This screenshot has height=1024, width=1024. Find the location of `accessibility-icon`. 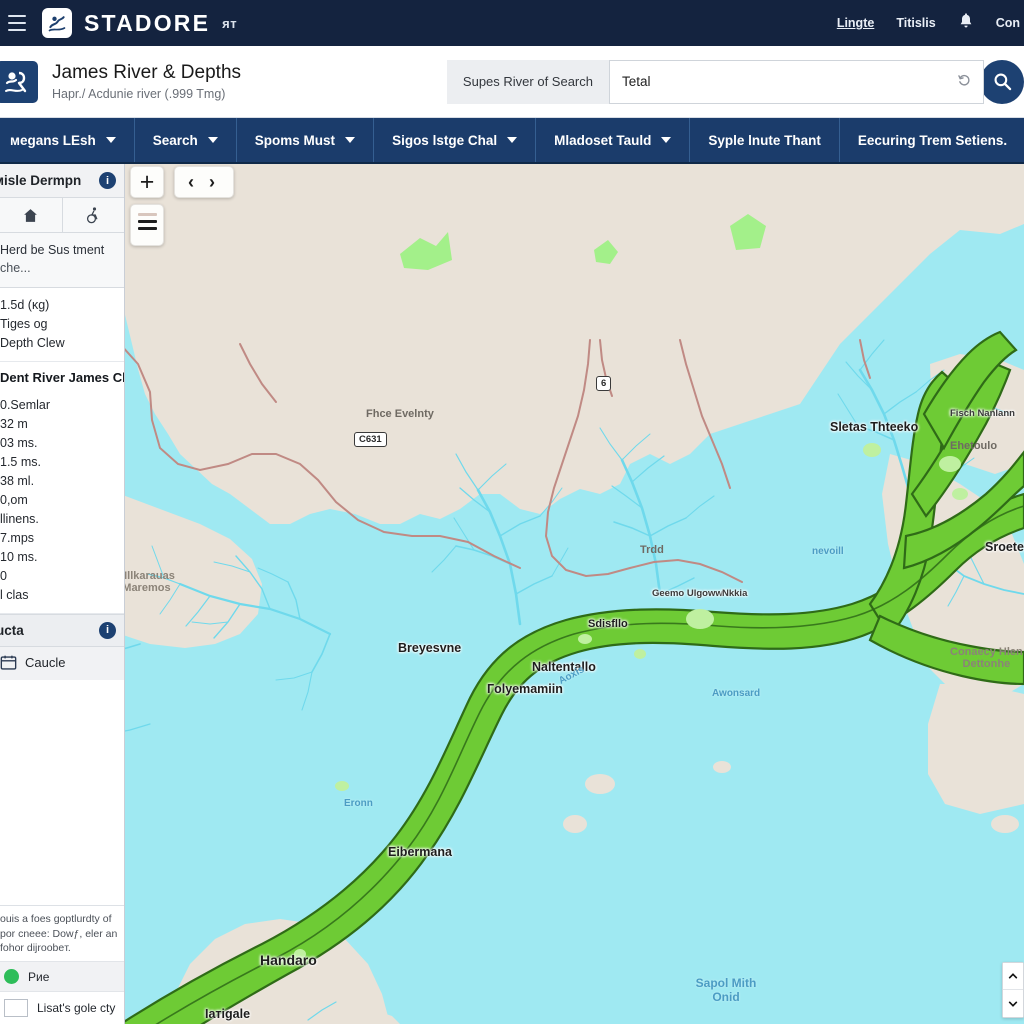

accessibility-icon is located at coordinates (92, 215).